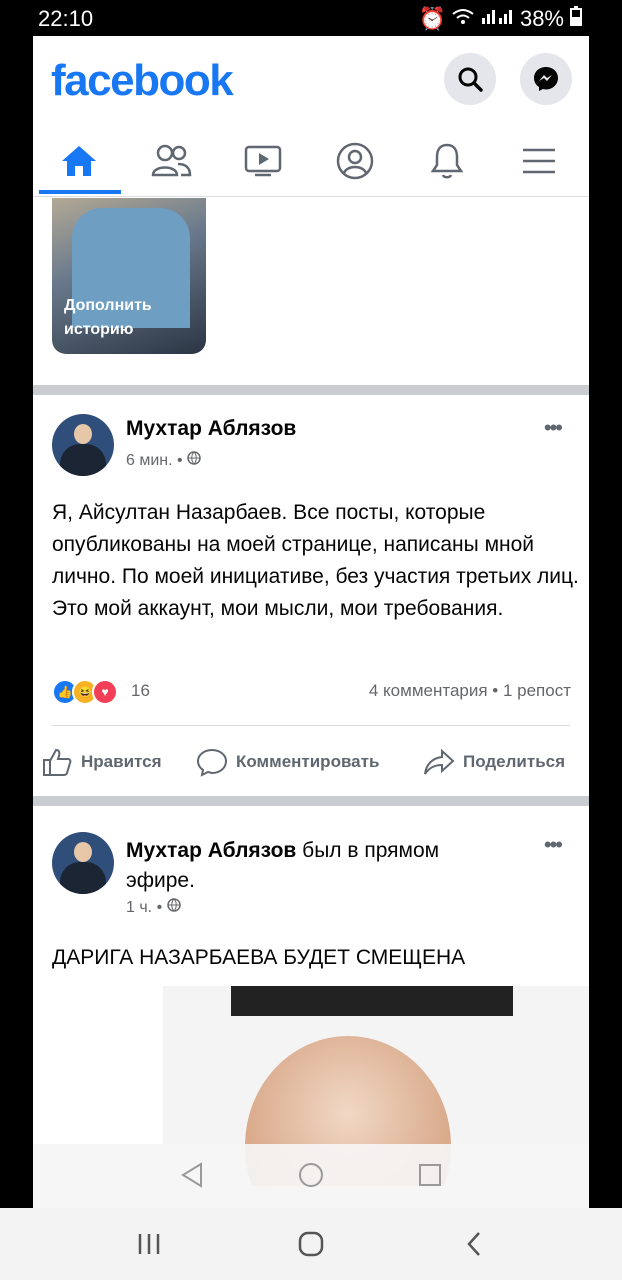 This screenshot has height=1280, width=622. What do you see at coordinates (129, 276) in the screenshot?
I see `story-card: Дополнить историю` at bounding box center [129, 276].